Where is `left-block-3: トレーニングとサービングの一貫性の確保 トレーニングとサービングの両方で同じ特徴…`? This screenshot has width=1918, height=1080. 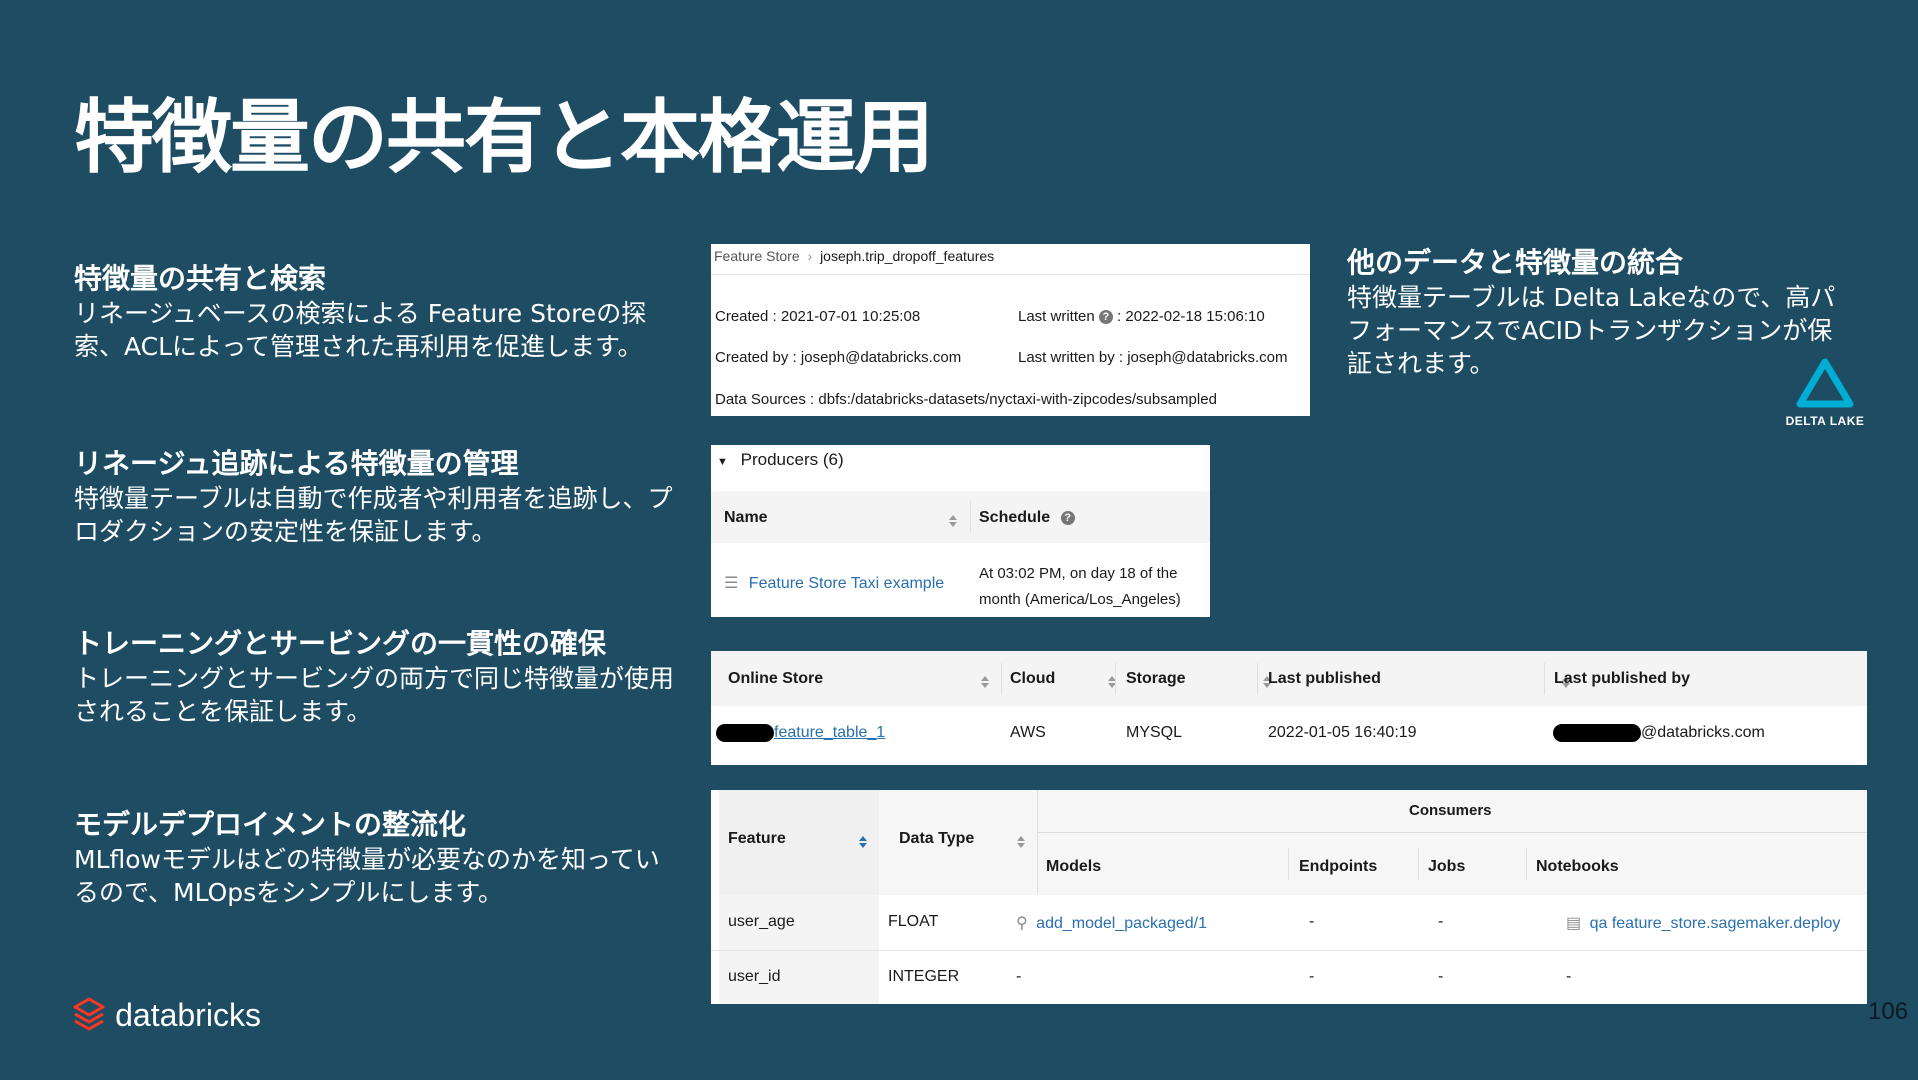 left-block-3: トレーニングとサービングの一貫性の確保 トレーニングとサービングの両方で同じ特徴… is located at coordinates (374, 677).